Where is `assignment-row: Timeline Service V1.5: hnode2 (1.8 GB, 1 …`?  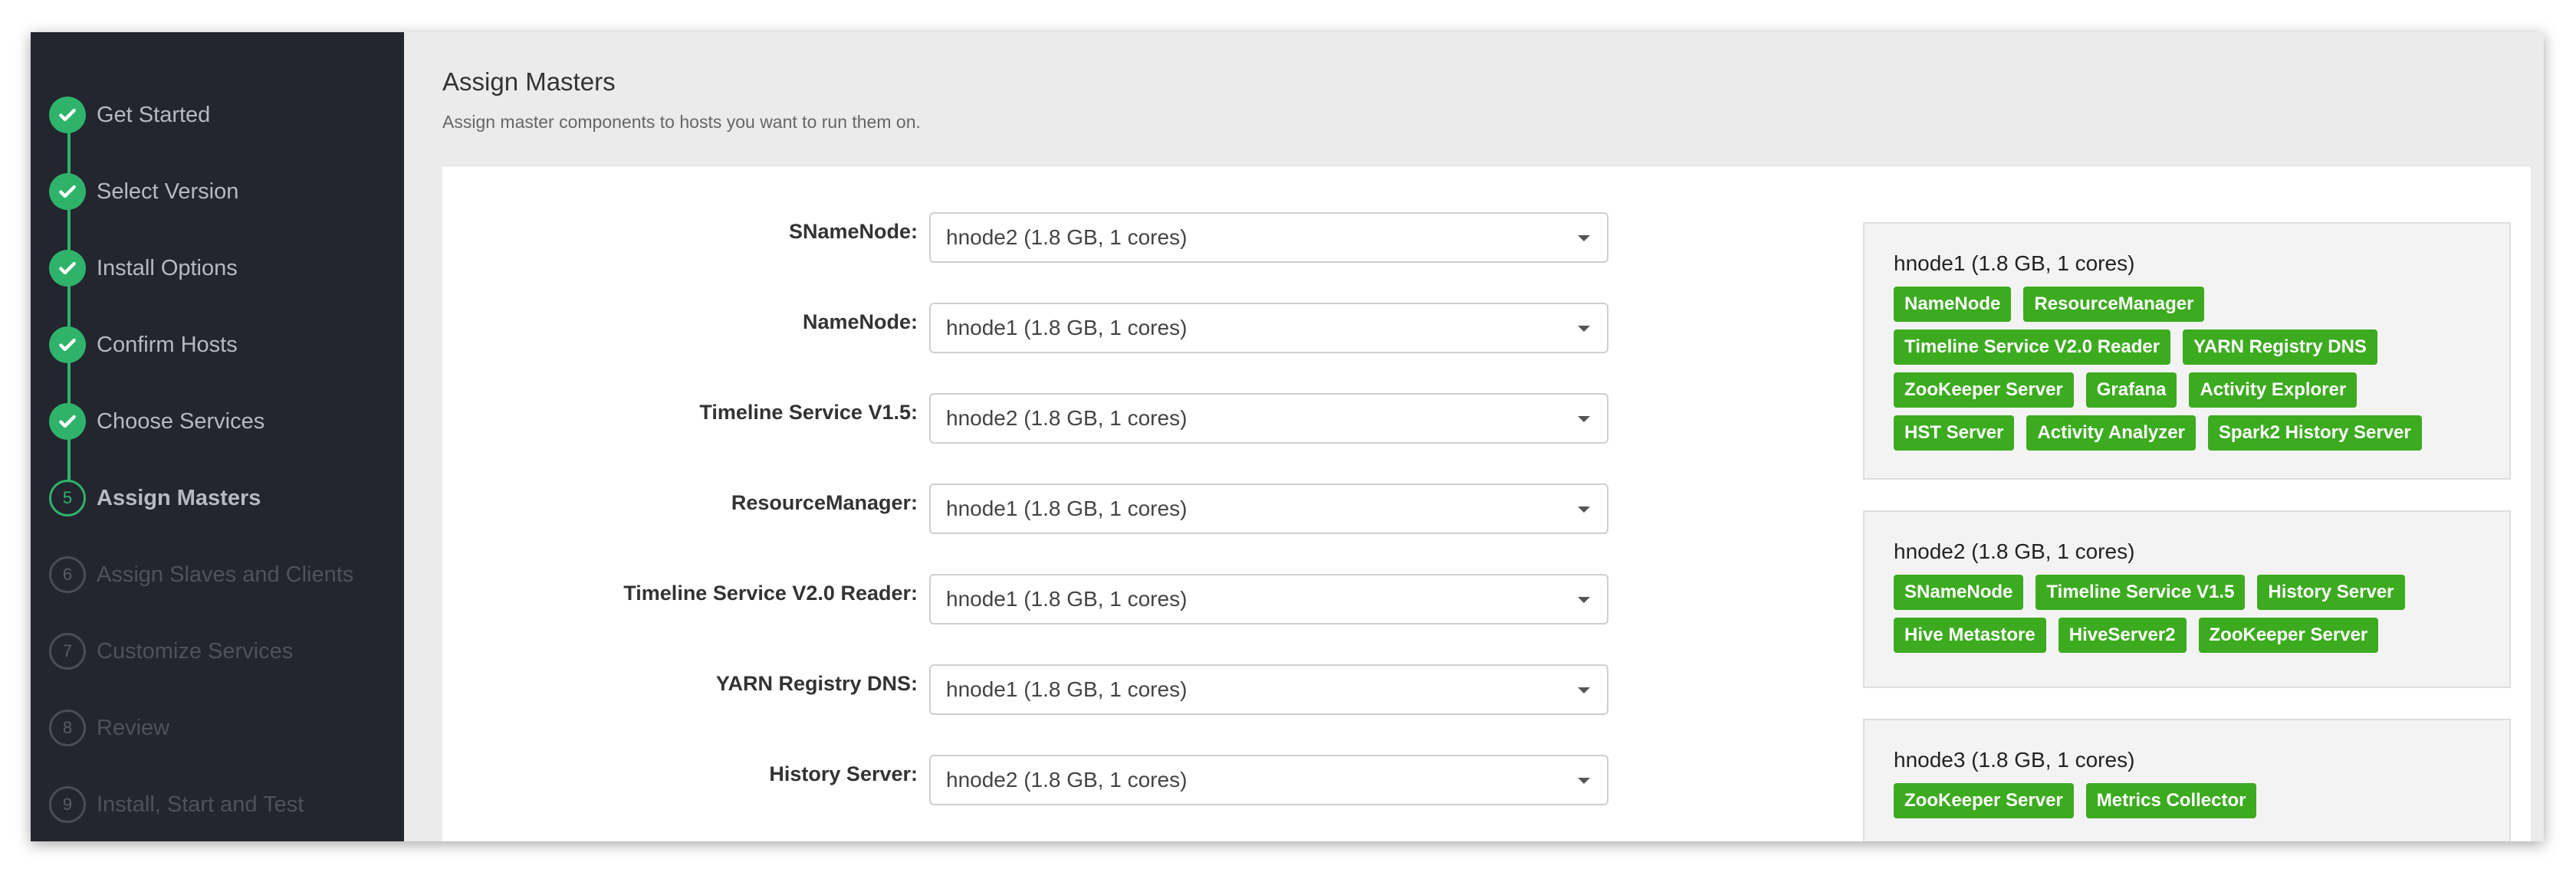
assignment-row: Timeline Service V1.5: hnode2 (1.8 GB, 1 … is located at coordinates (1028, 419).